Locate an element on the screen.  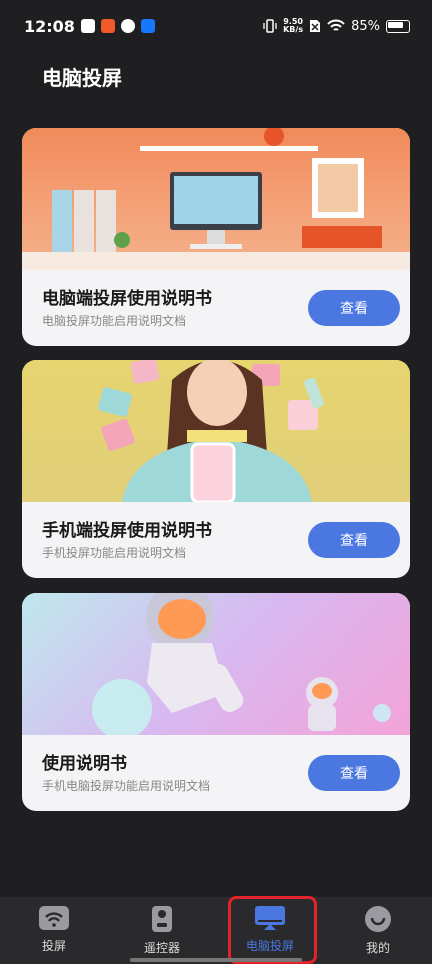
nav-item-remote: 遥控器 is located at coordinates (162, 930).